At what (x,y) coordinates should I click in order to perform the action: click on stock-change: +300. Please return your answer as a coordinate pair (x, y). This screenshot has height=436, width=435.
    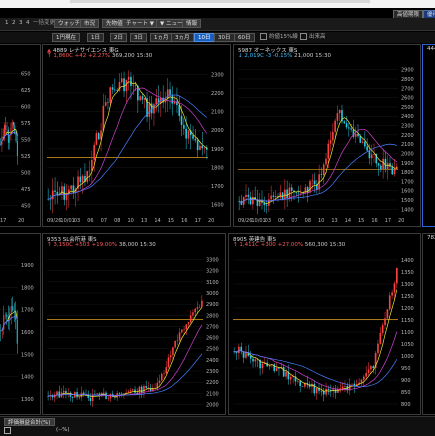
    Looking at the image, I should click on (268, 245).